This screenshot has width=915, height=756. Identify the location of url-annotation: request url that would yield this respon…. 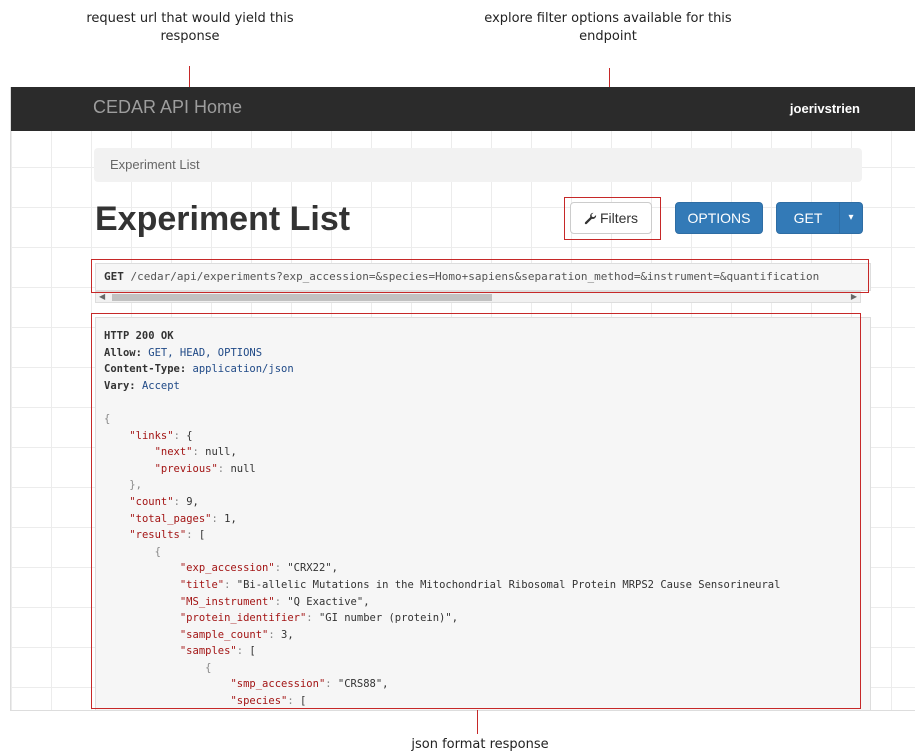
(190, 27).